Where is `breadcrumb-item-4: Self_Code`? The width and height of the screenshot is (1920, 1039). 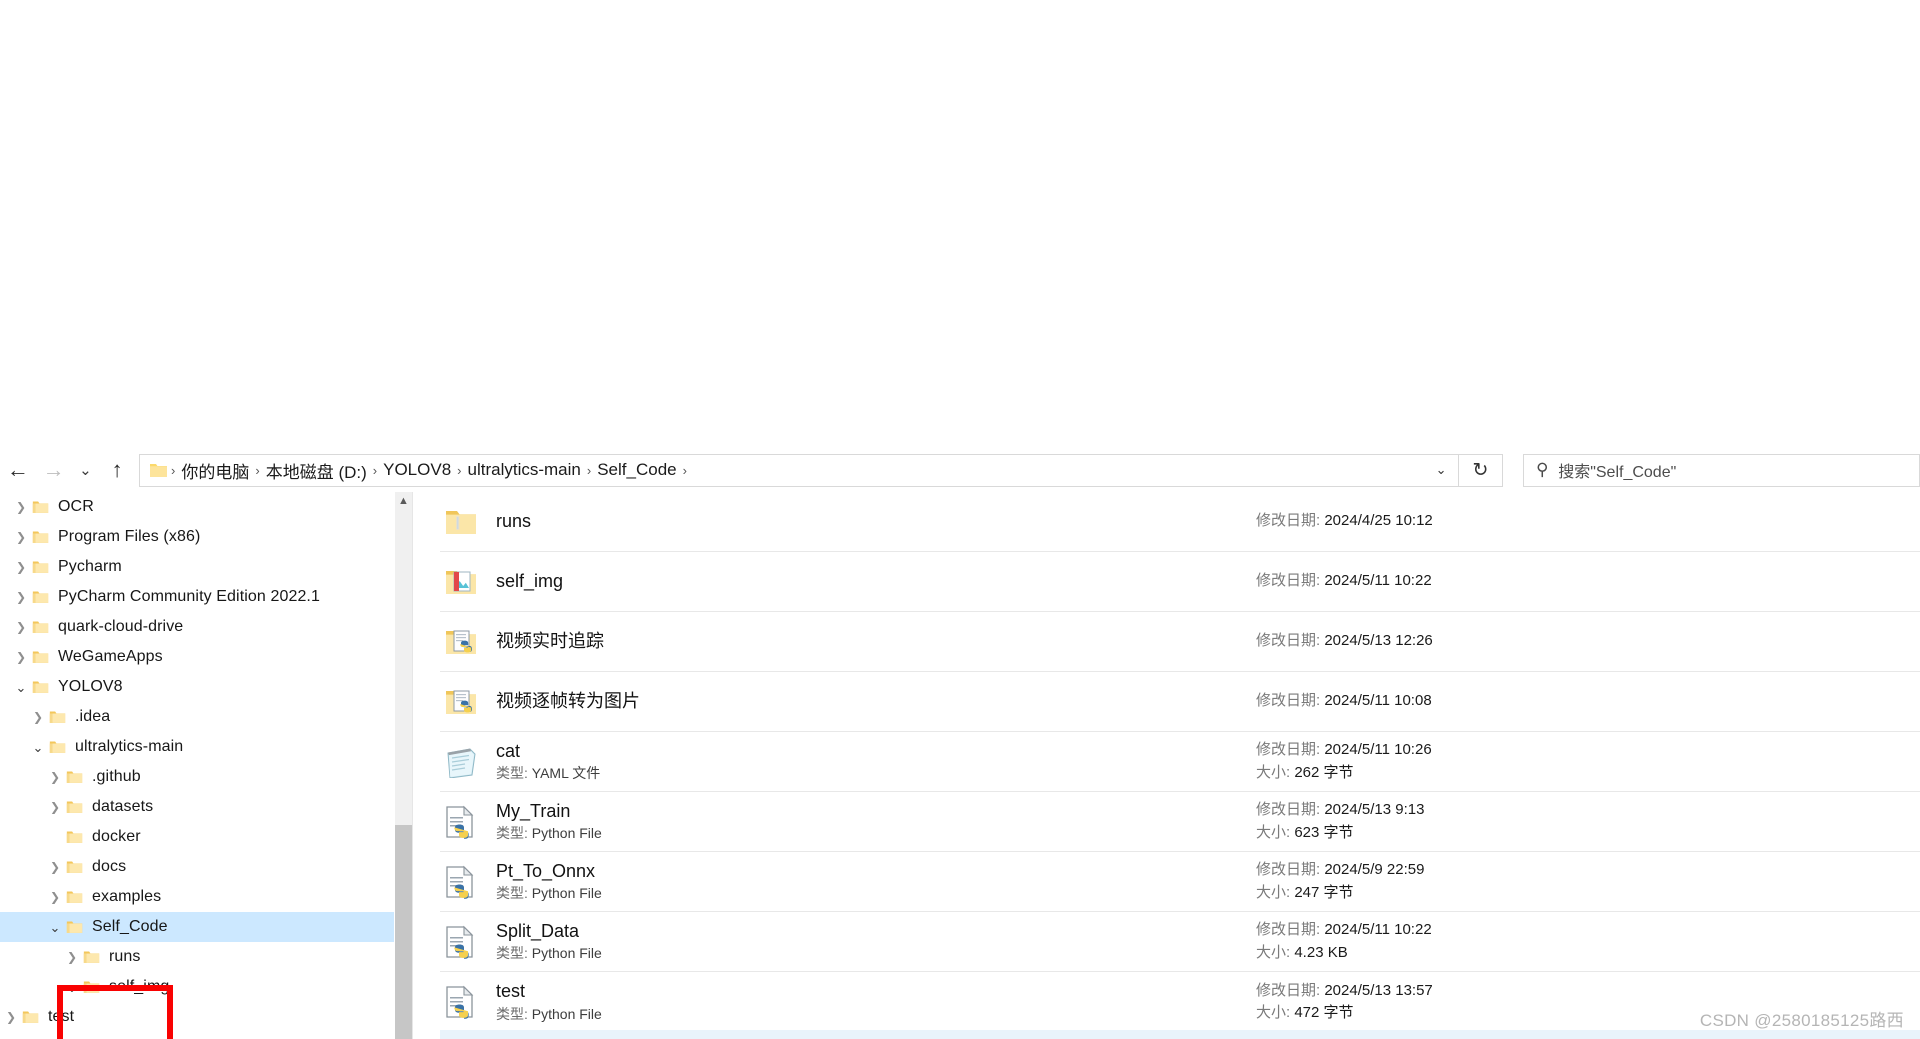
breadcrumb-item-4: Self_Code is located at coordinates (636, 470).